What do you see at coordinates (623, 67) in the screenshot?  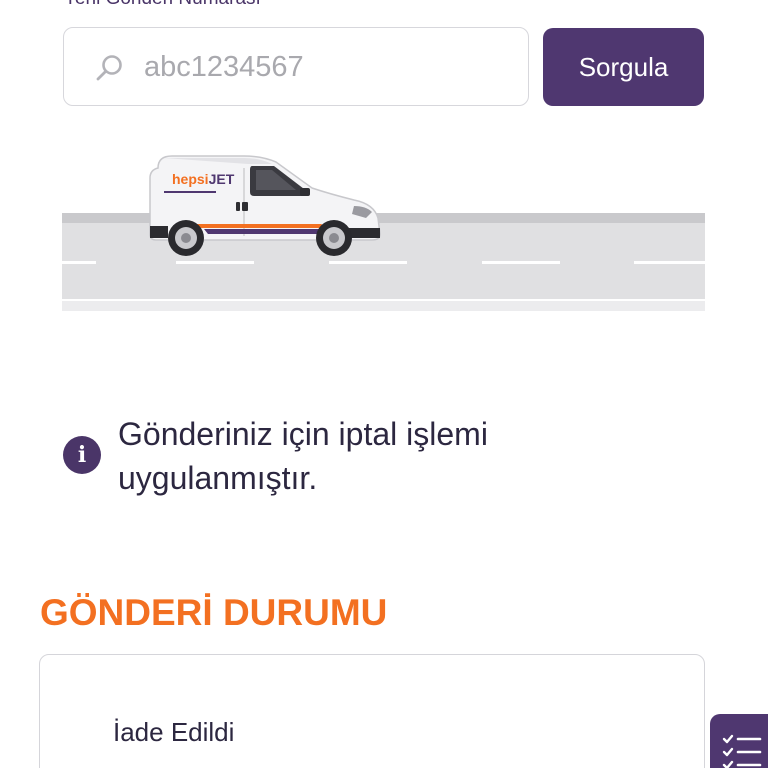 I see `query-button: Sorgula` at bounding box center [623, 67].